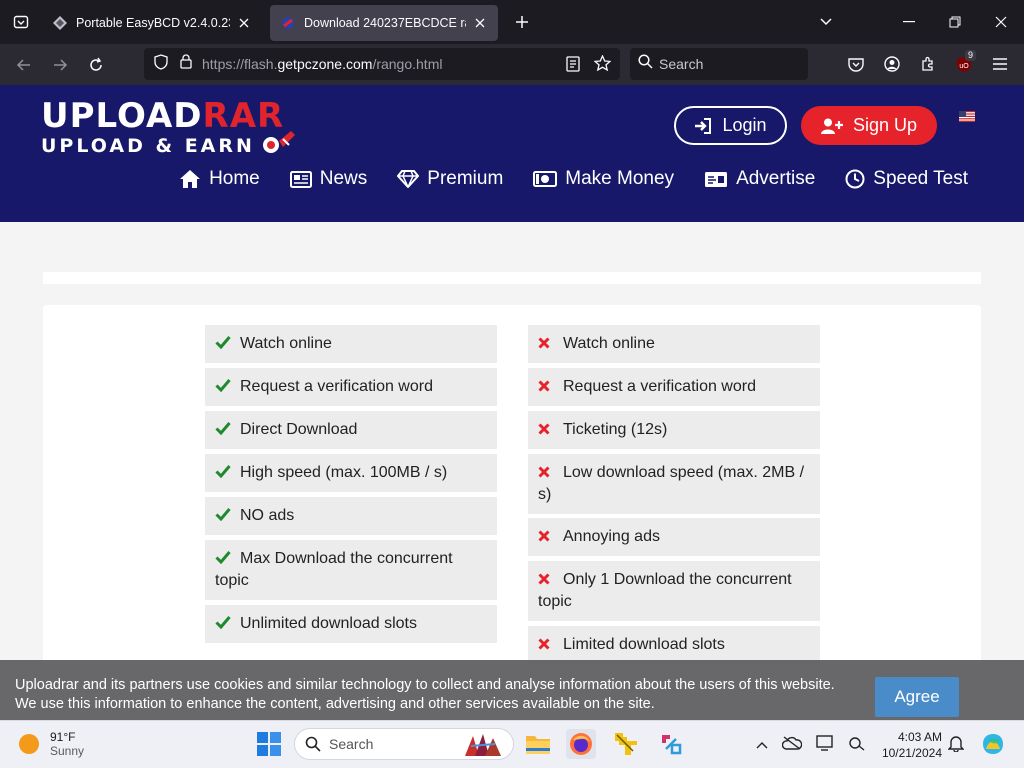 The height and width of the screenshot is (768, 1024). What do you see at coordinates (286, 343) in the screenshot?
I see `feature-text: Watch online` at bounding box center [286, 343].